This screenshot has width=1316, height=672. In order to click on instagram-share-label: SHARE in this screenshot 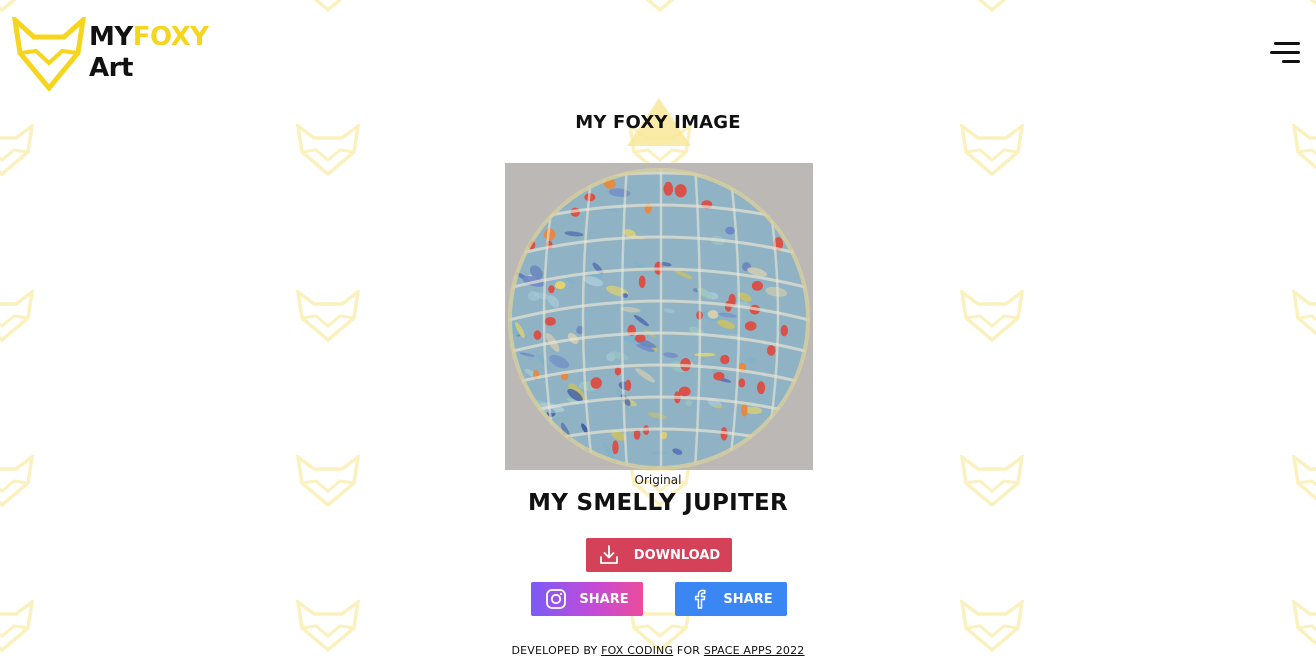, I will do `click(604, 599)`.